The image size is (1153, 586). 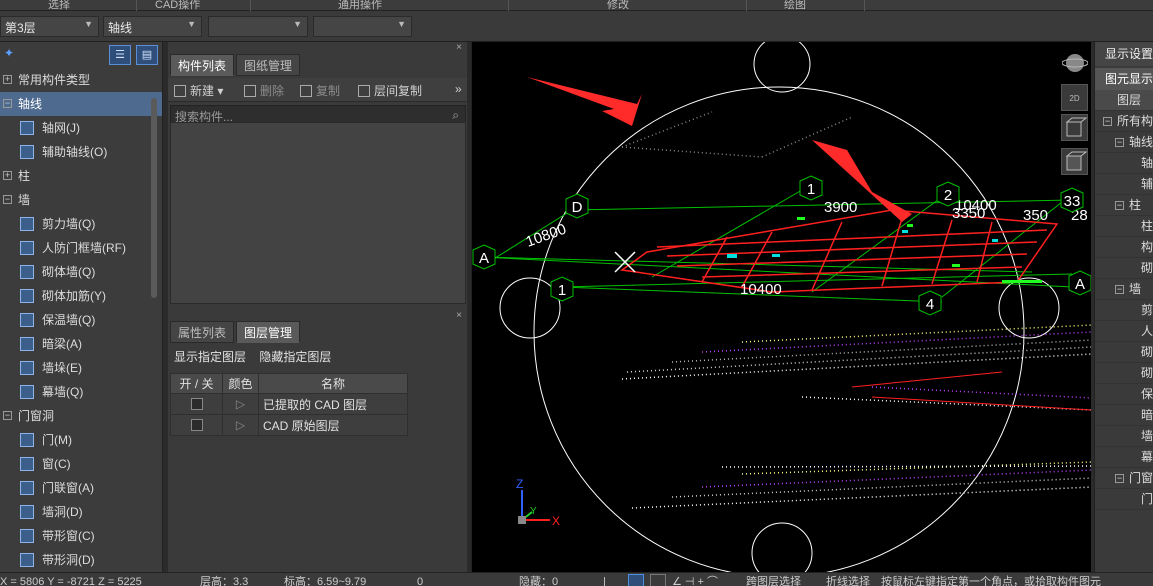 I want to click on tab-property-list: 属性列表, so click(x=202, y=332).